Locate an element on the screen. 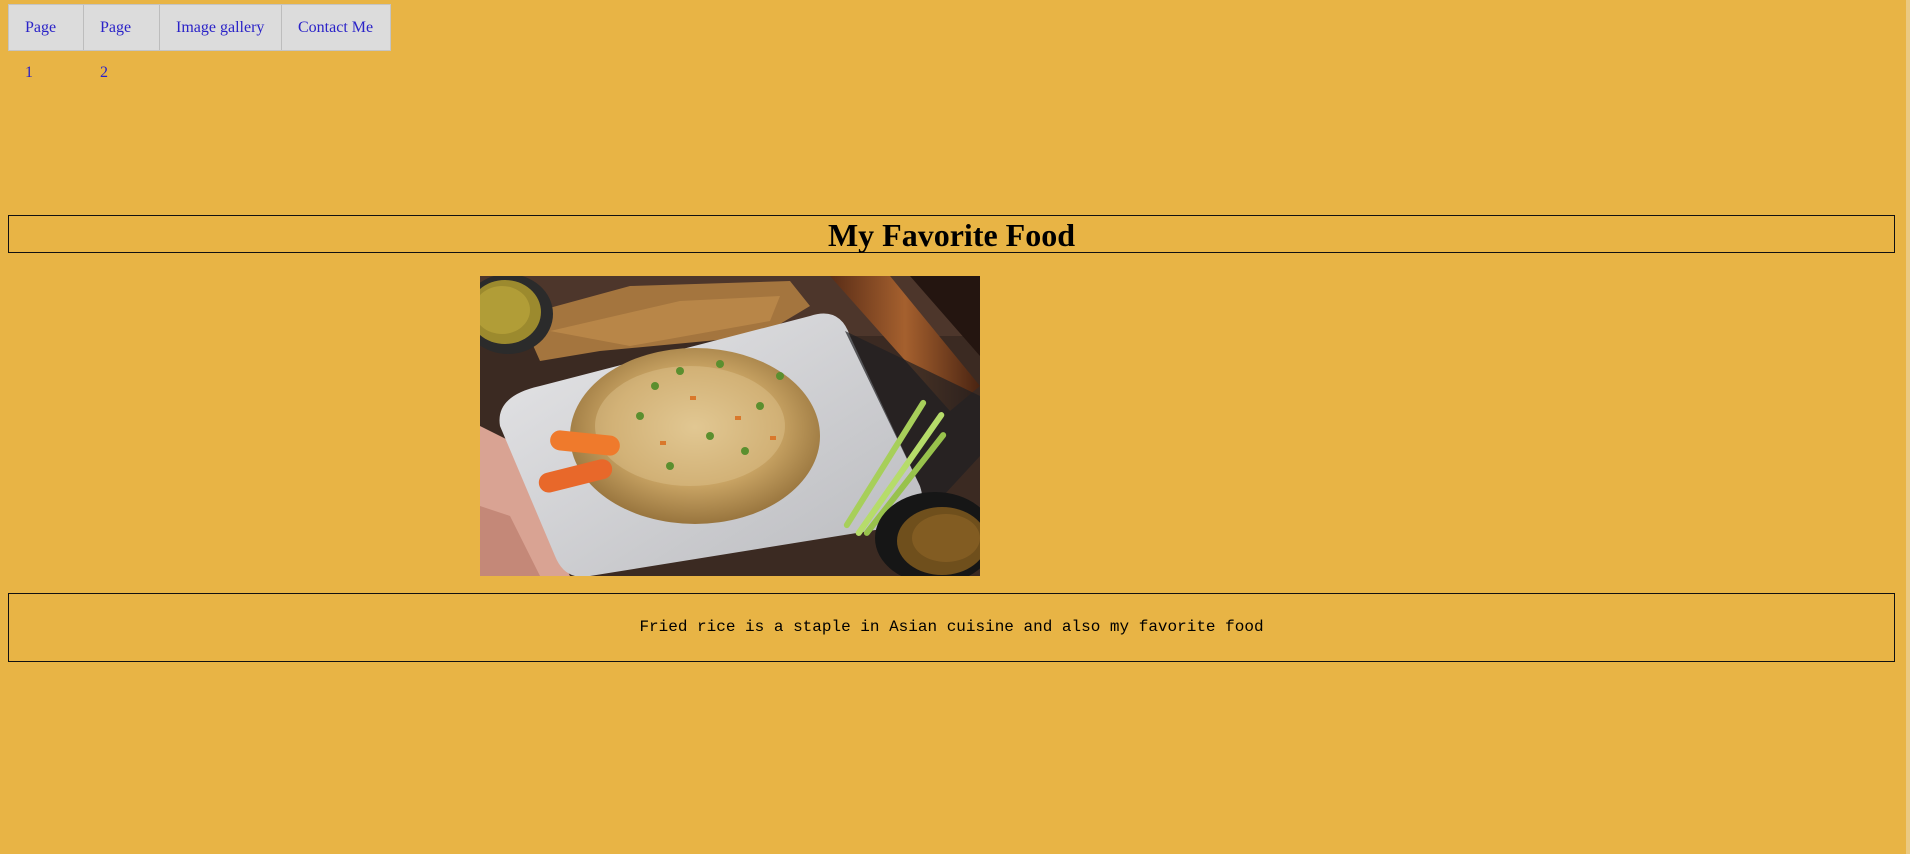 The width and height of the screenshot is (1910, 854). page-title: My Favorite Food is located at coordinates (951, 235).